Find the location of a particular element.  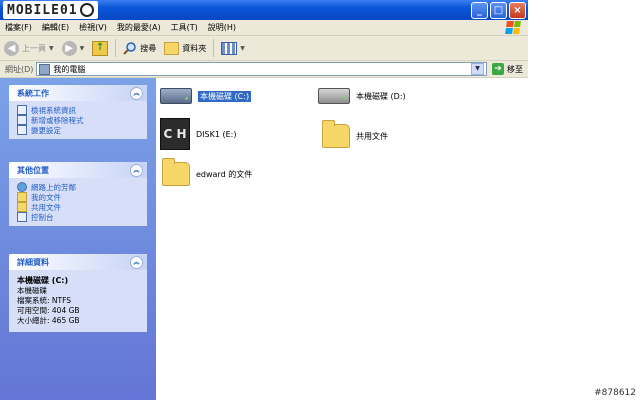

search-icon is located at coordinates (129, 48).